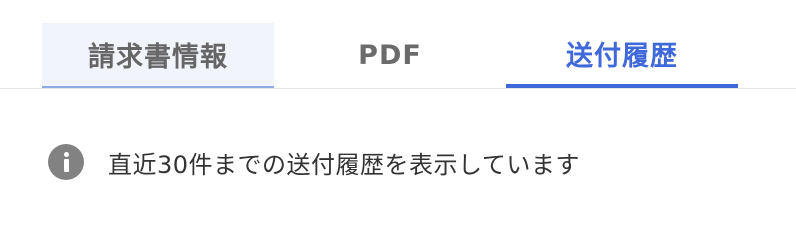  Describe the element at coordinates (344, 164) in the screenshot. I see `notice-text: 直近30件までの送付履歴を表示しています` at that location.